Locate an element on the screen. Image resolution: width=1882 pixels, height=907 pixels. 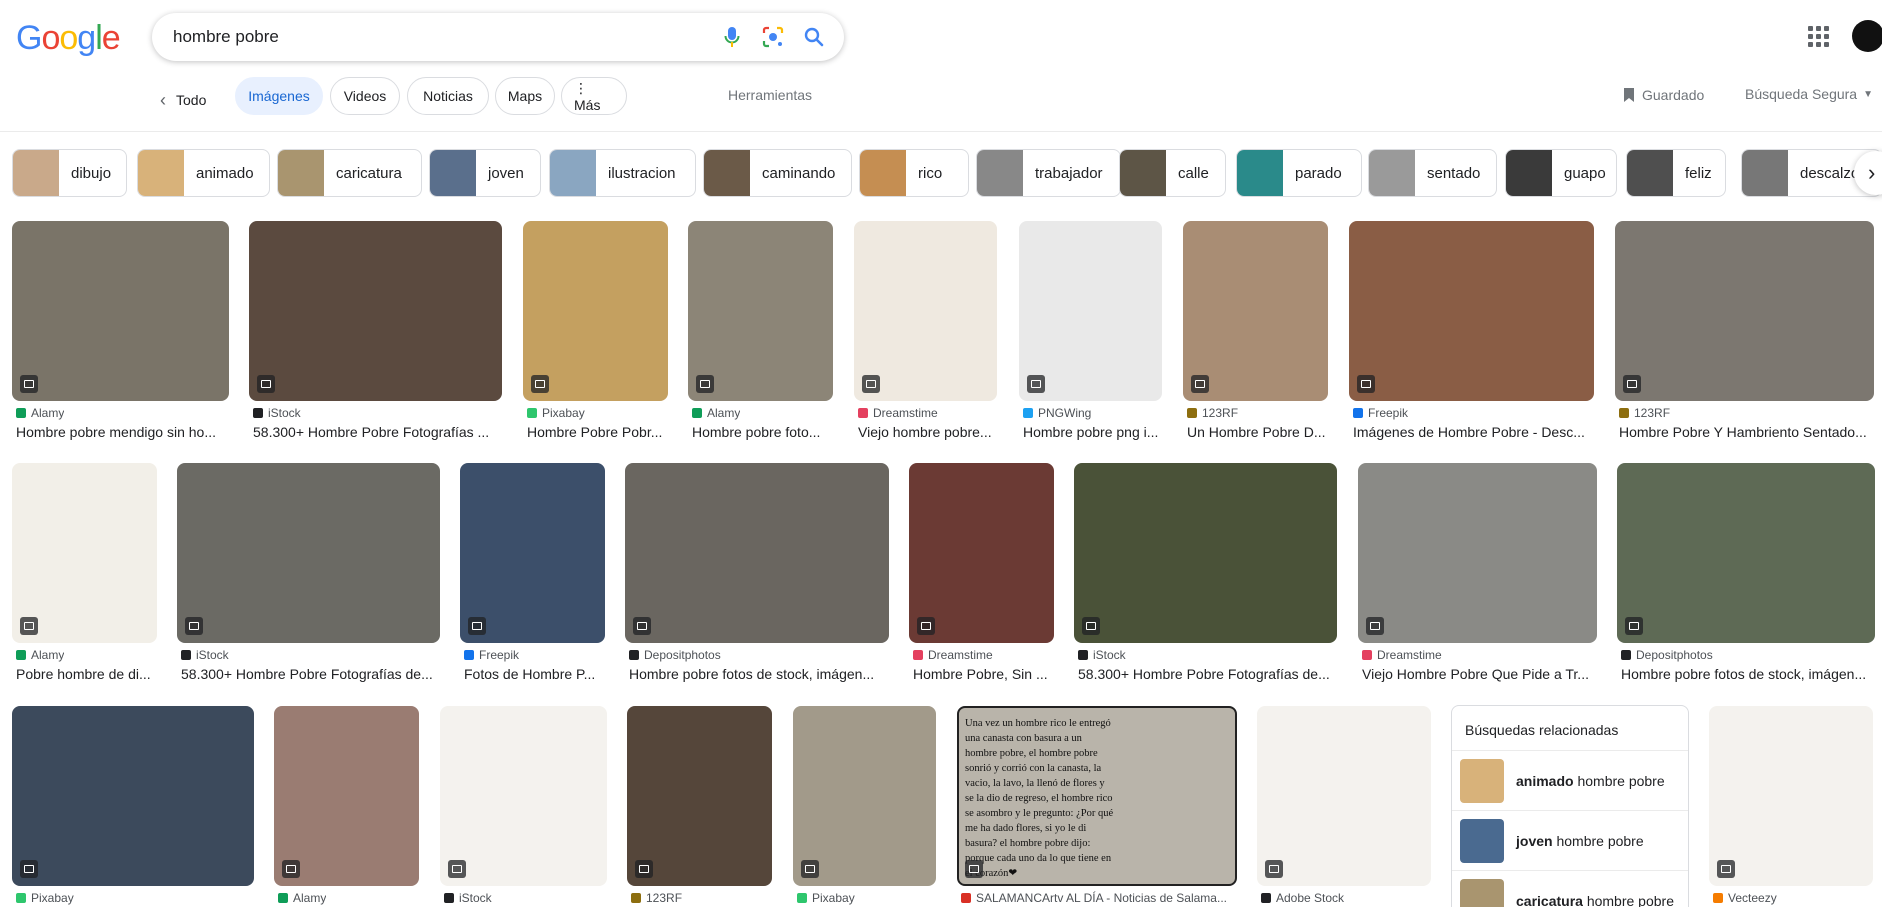
mic-icon is located at coordinates (732, 37).